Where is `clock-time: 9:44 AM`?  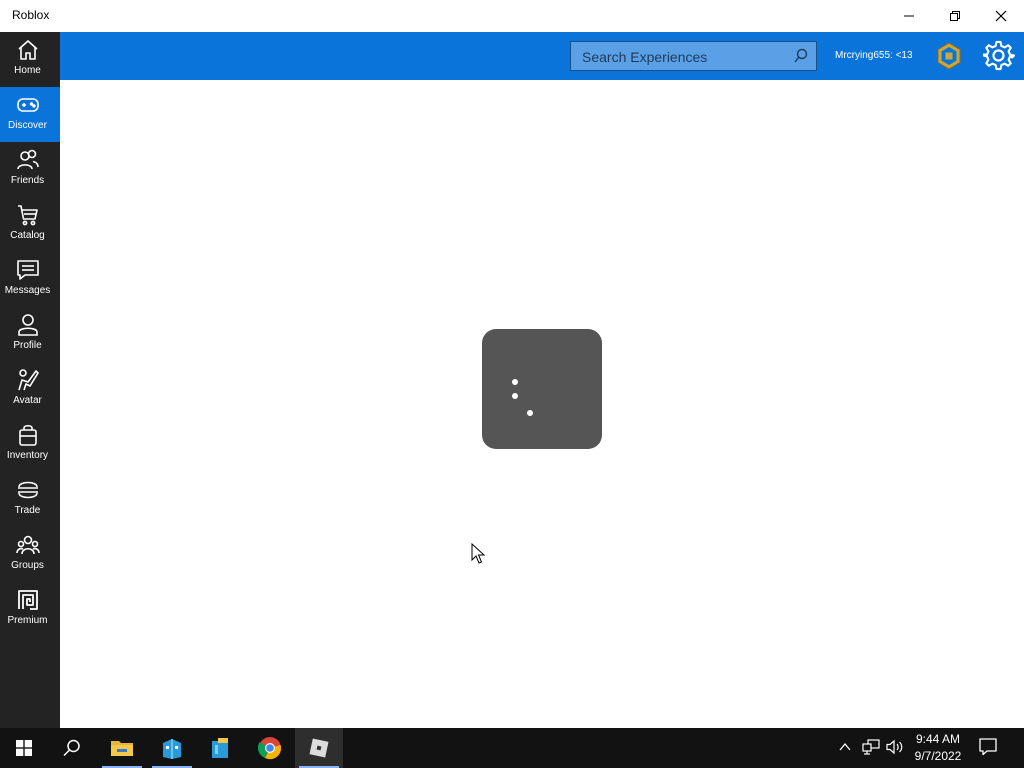
clock-time: 9:44 AM is located at coordinates (938, 739).